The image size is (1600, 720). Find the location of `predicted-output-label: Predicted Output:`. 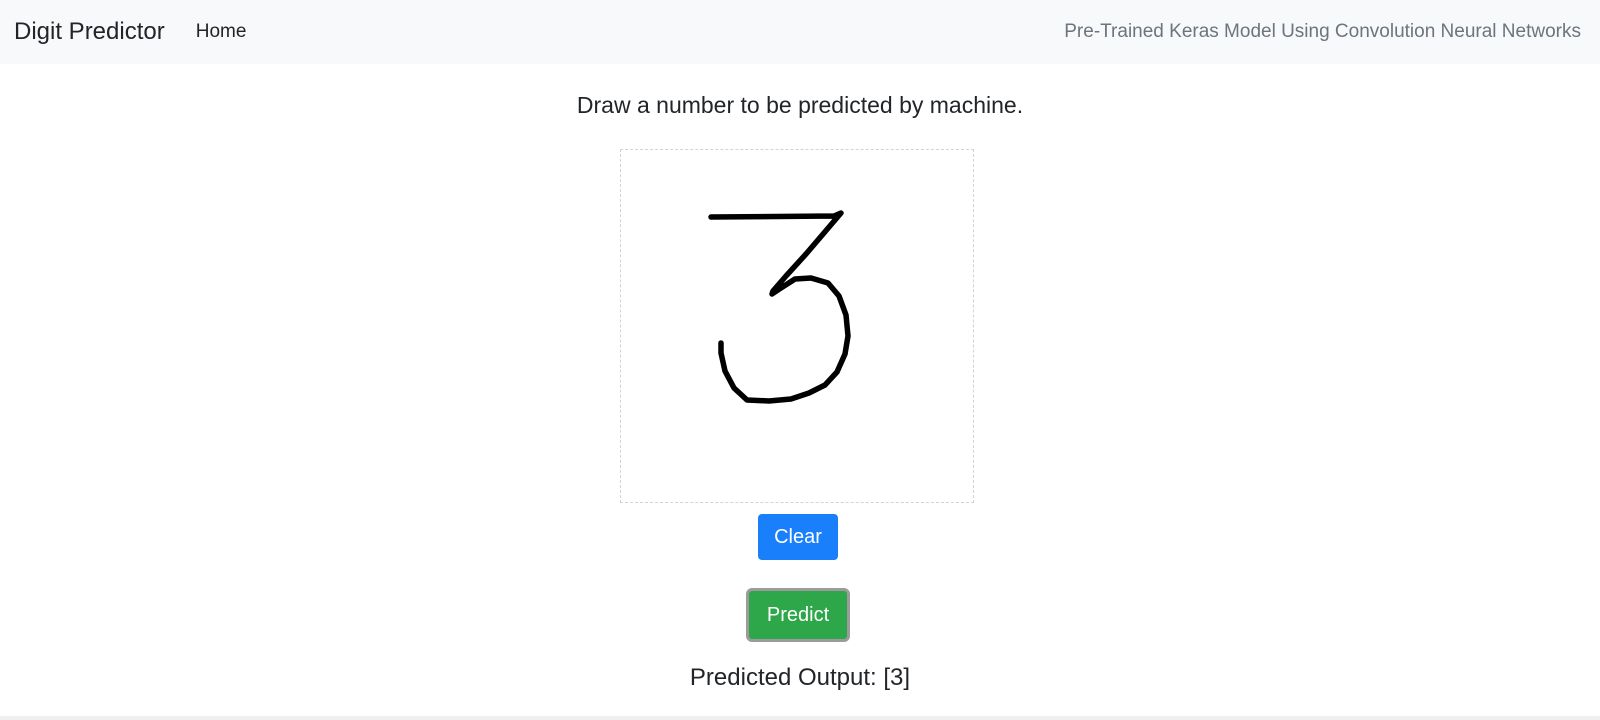

predicted-output-label: Predicted Output: is located at coordinates (783, 677).